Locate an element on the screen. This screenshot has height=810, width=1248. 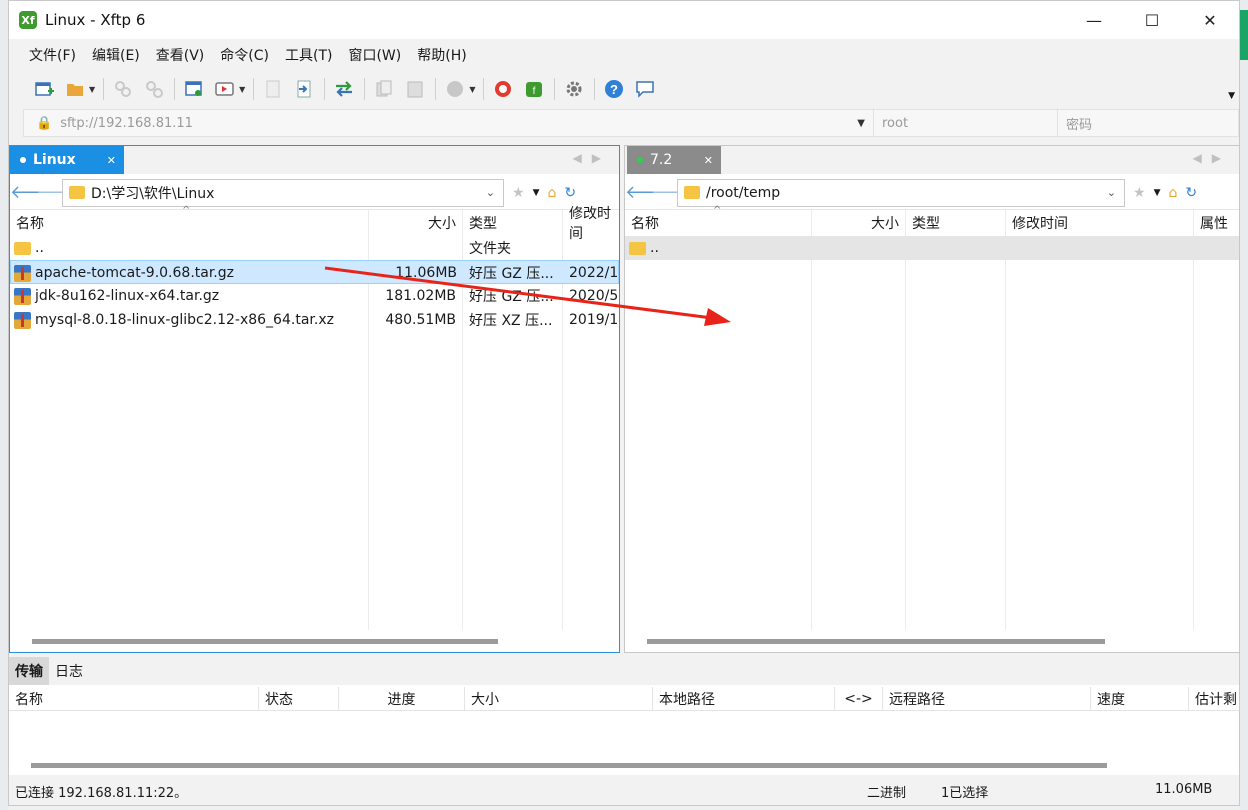
remote-column-headers: 名称 ^ 大小 类型 修改时间 属性 is located at coordinates (933, 220).